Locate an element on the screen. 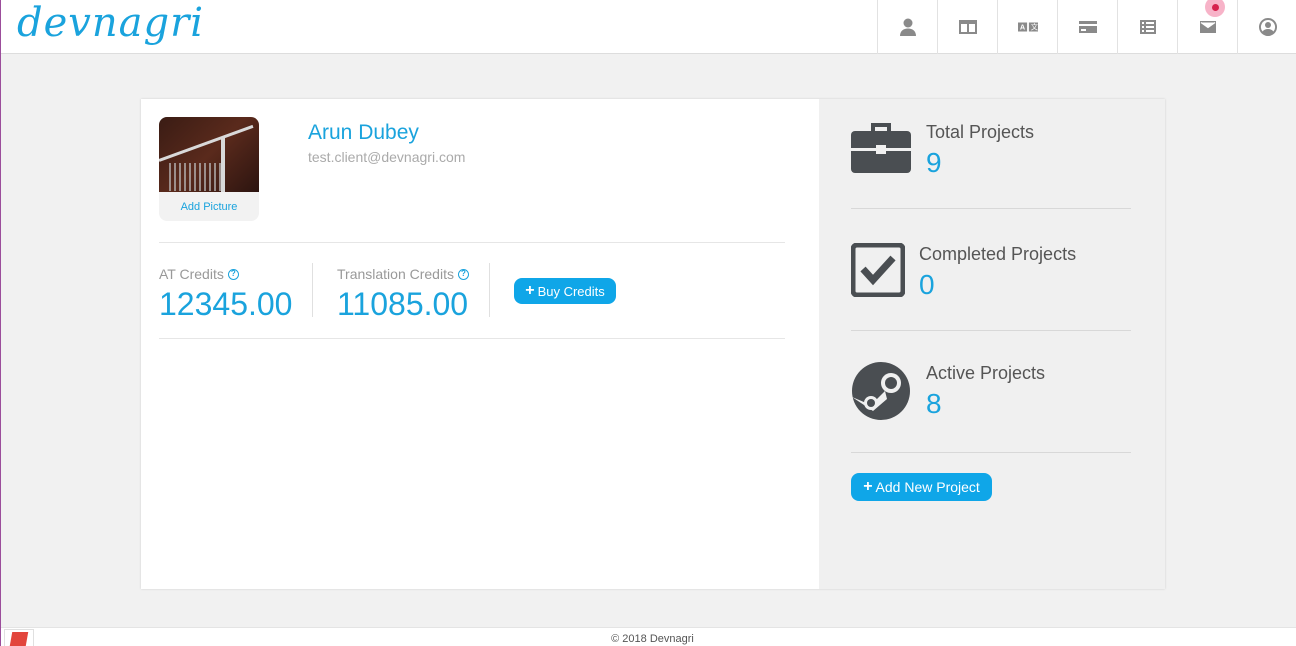 Image resolution: width=1296 pixels, height=646 pixels. nav-translate: A文 is located at coordinates (1027, 27).